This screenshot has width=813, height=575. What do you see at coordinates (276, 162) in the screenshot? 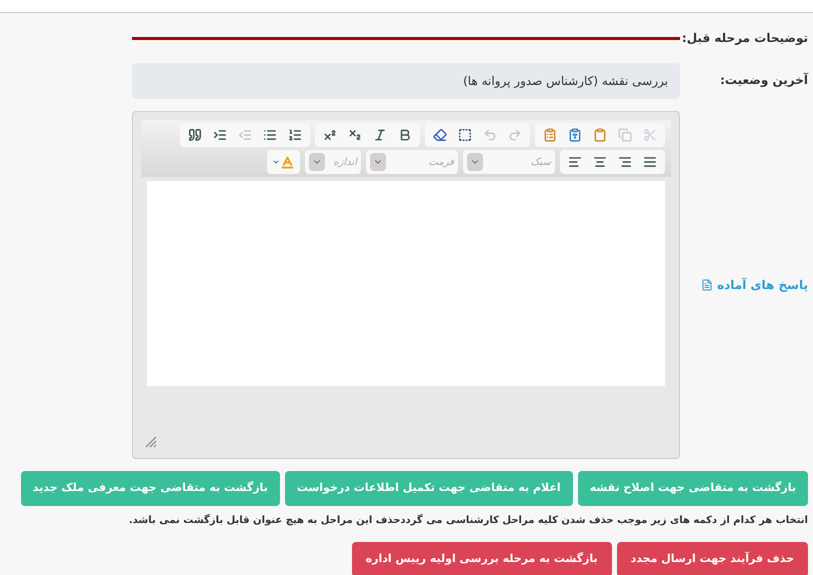
I see `caret-icon` at bounding box center [276, 162].